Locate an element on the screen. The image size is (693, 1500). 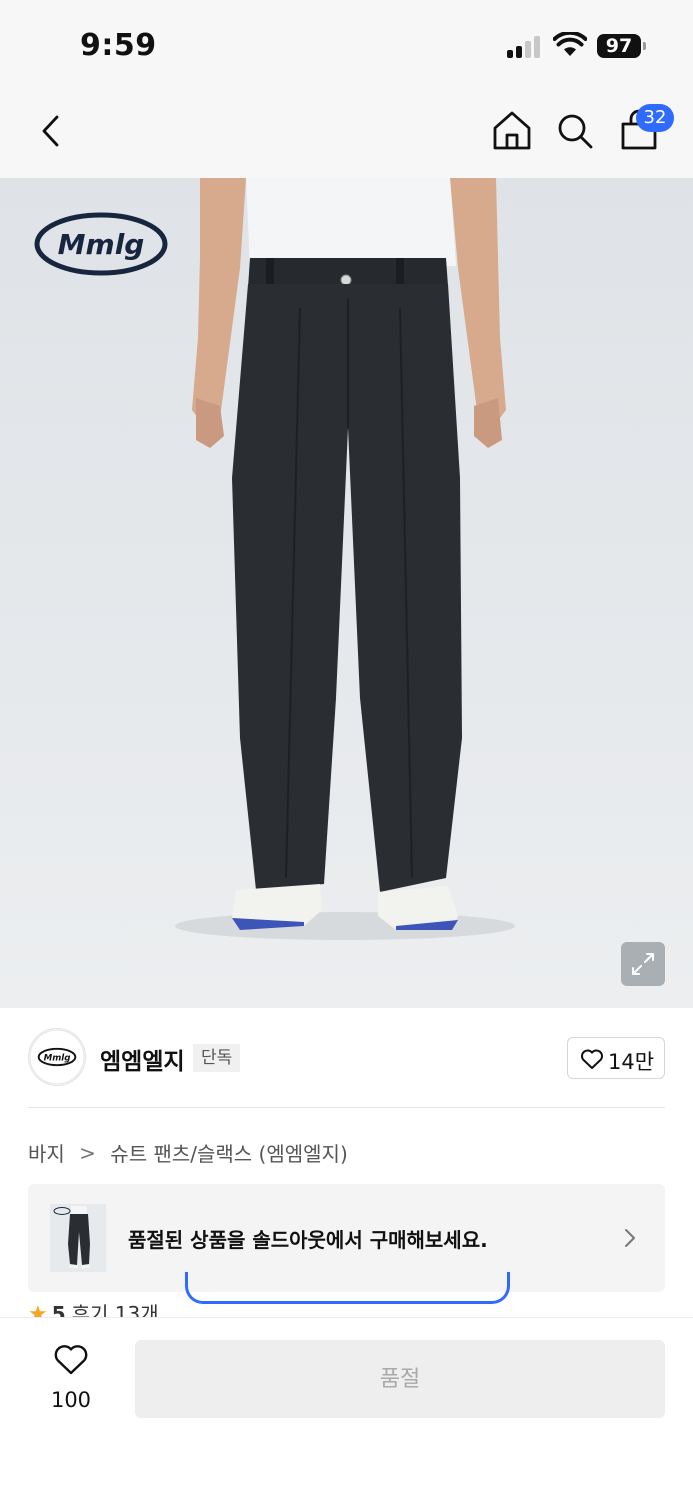
brand-like-count: 14만 is located at coordinates (631, 1062).